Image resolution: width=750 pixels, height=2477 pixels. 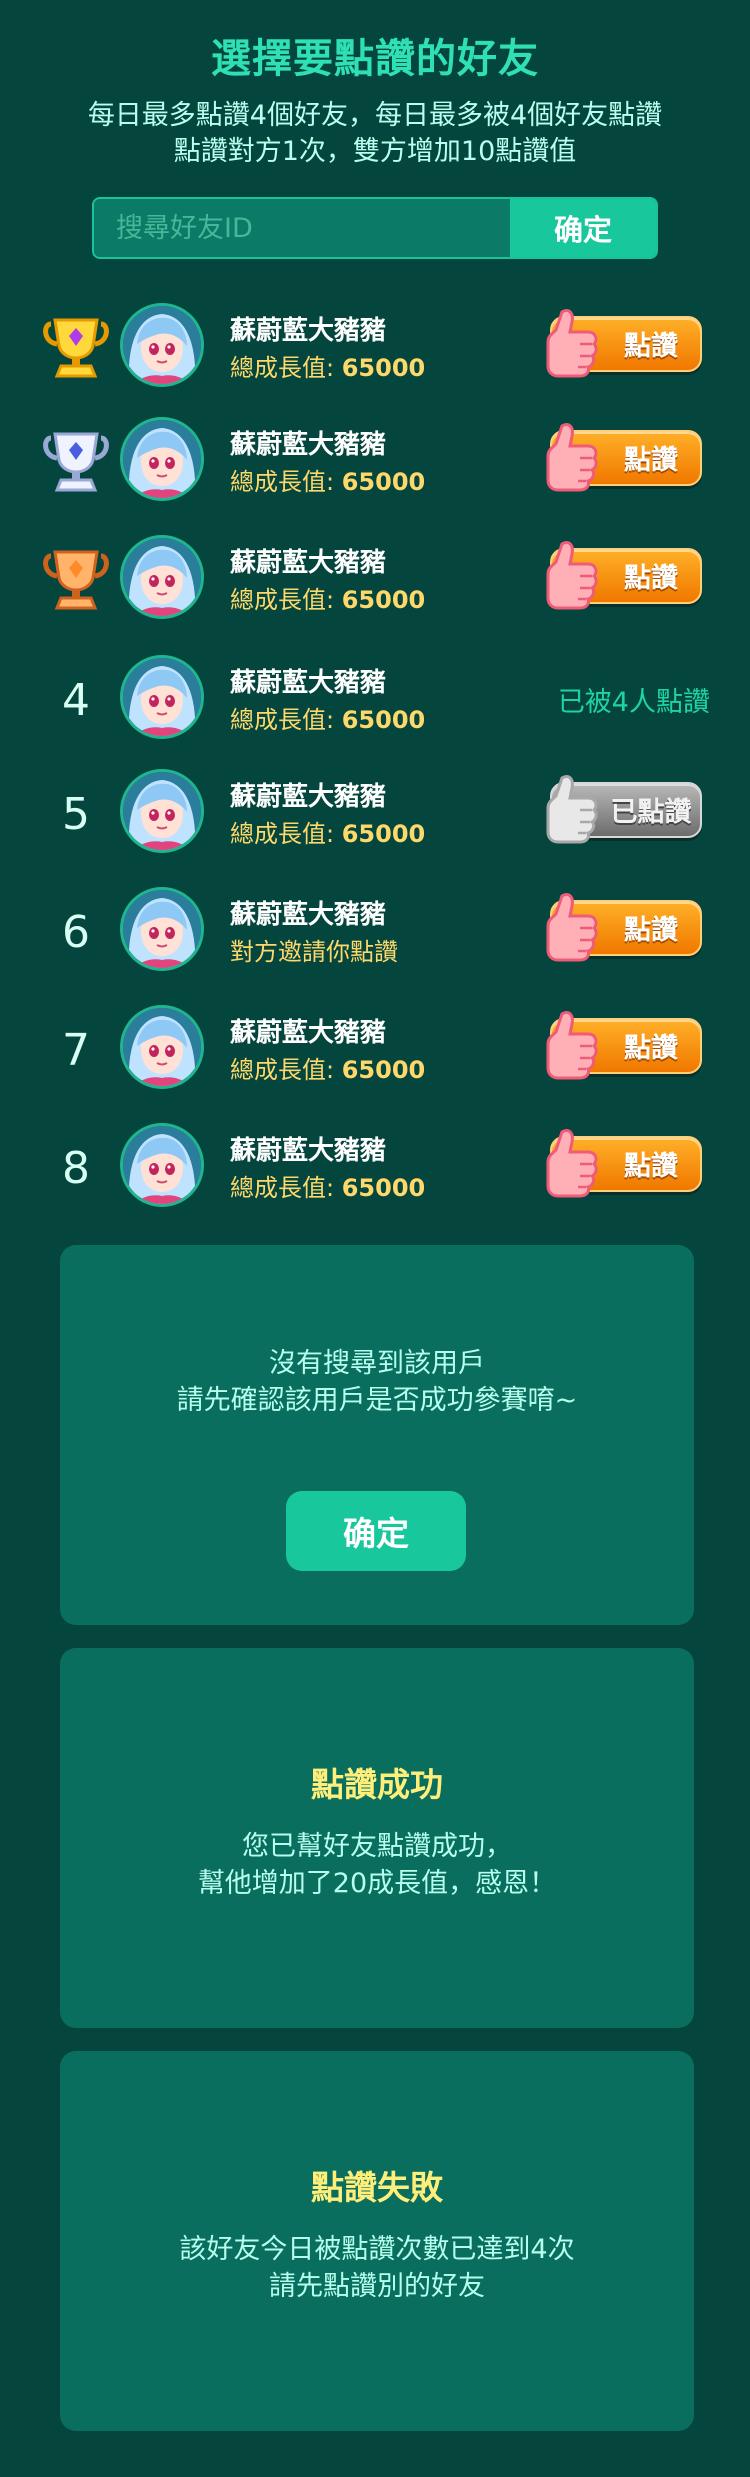 What do you see at coordinates (377, 1363) in the screenshot?
I see `not-found-line-1: 沒有搜尋到該用戶` at bounding box center [377, 1363].